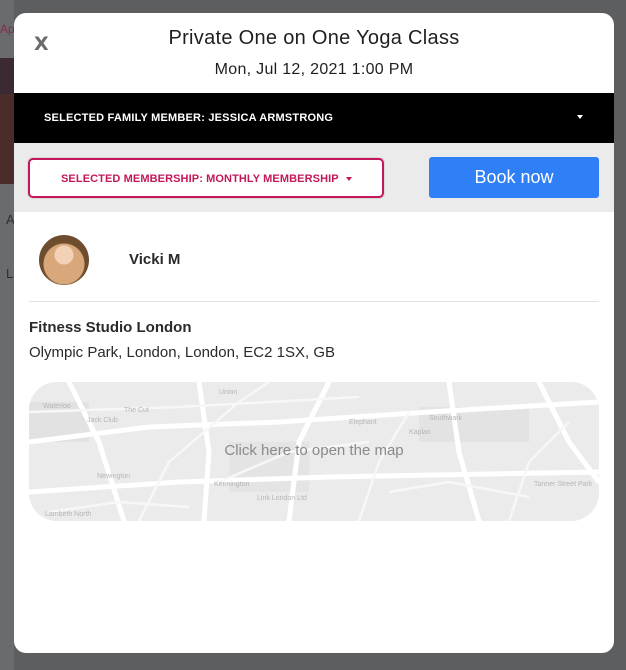 The height and width of the screenshot is (670, 626). Describe the element at coordinates (200, 179) in the screenshot. I see `membership-label: SELECTED MEMBERSHIP: MONTHLY MEMBERSHIP` at that location.